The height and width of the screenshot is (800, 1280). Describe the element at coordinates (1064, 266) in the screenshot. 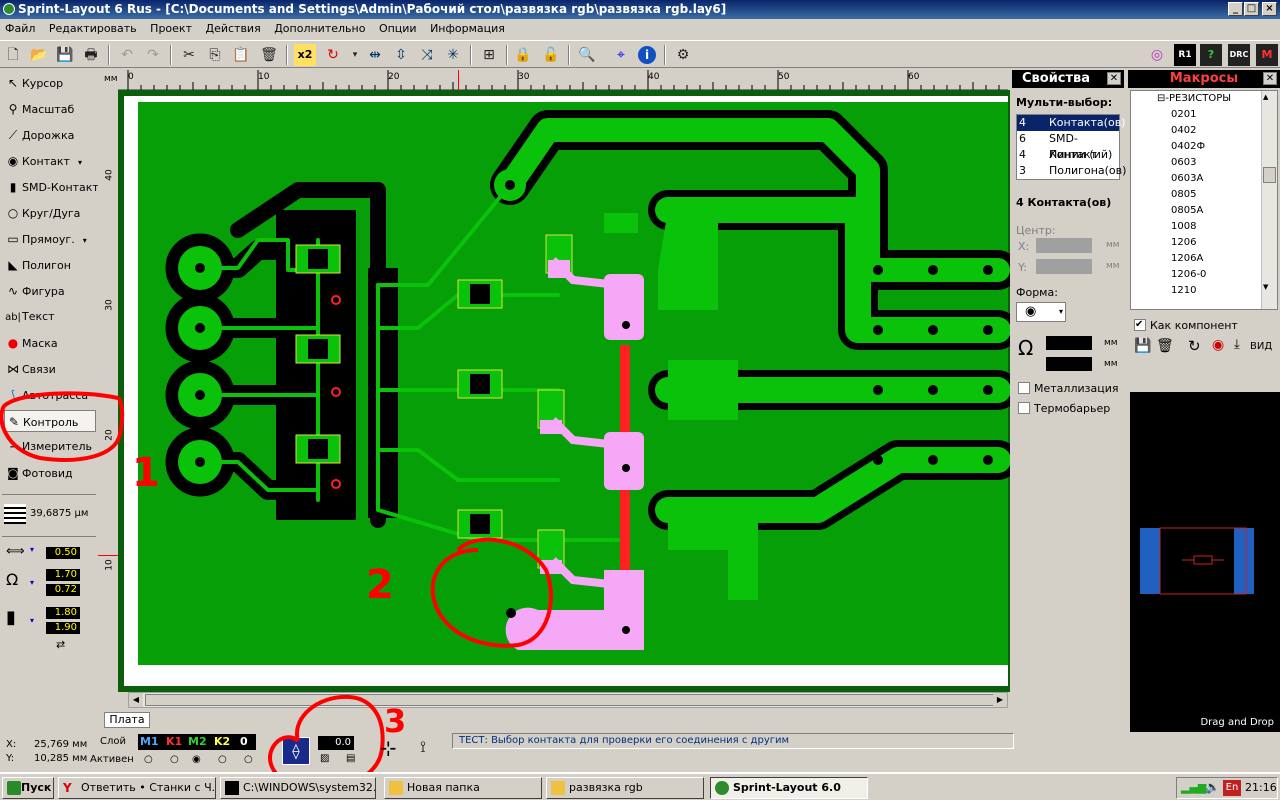

I see `center-y-field` at that location.